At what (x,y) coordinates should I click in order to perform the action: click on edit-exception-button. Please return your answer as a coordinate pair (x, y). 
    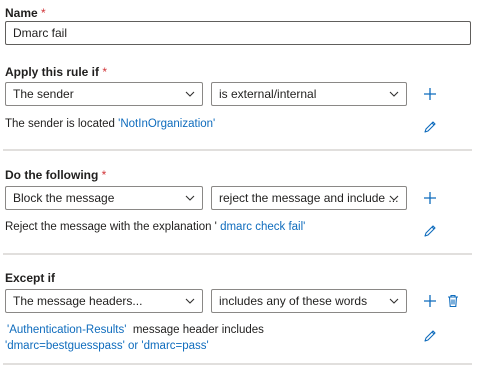
    Looking at the image, I should click on (430, 336).